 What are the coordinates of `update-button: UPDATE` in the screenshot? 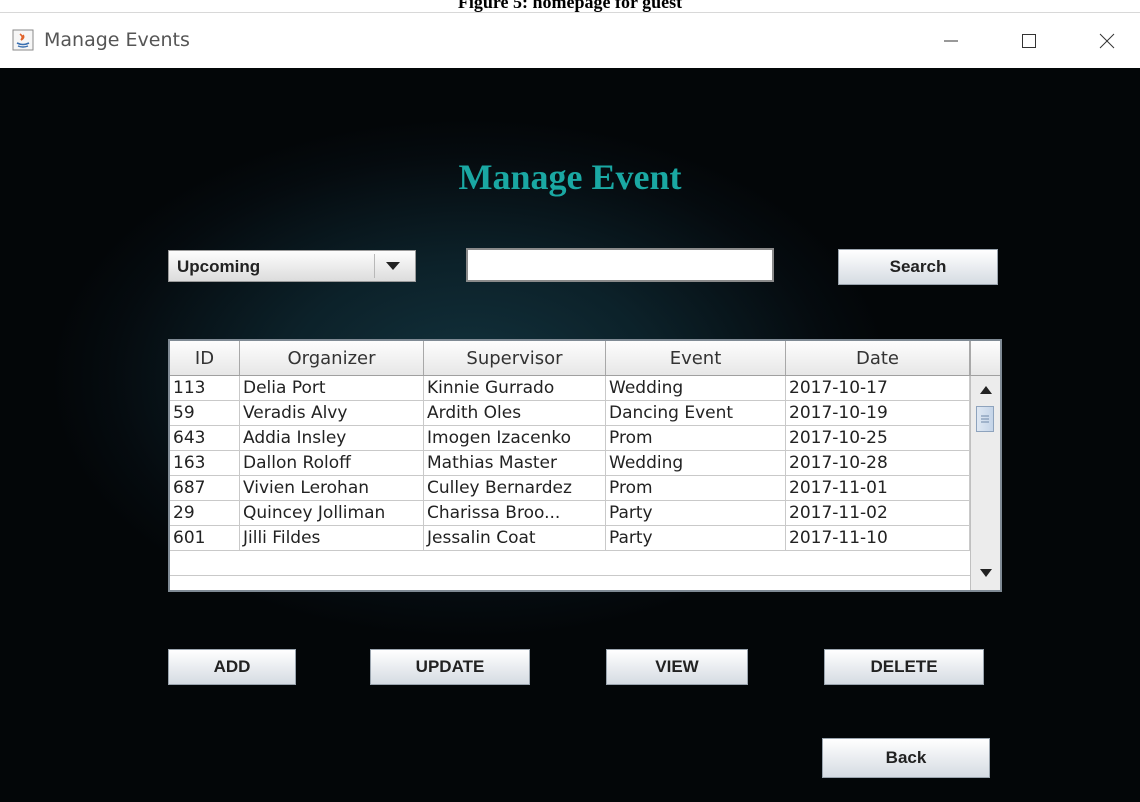 It's located at (450, 667).